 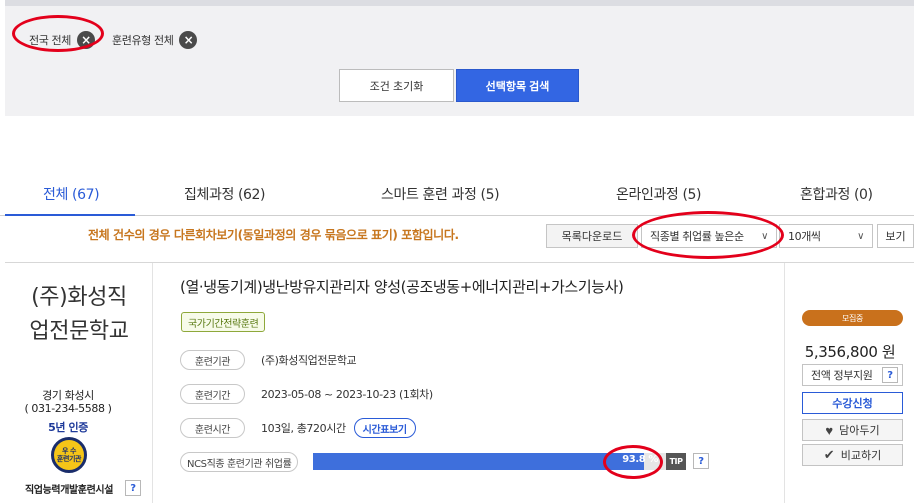 What do you see at coordinates (68, 427) in the screenshot?
I see `certification-label: 5년 인증` at bounding box center [68, 427].